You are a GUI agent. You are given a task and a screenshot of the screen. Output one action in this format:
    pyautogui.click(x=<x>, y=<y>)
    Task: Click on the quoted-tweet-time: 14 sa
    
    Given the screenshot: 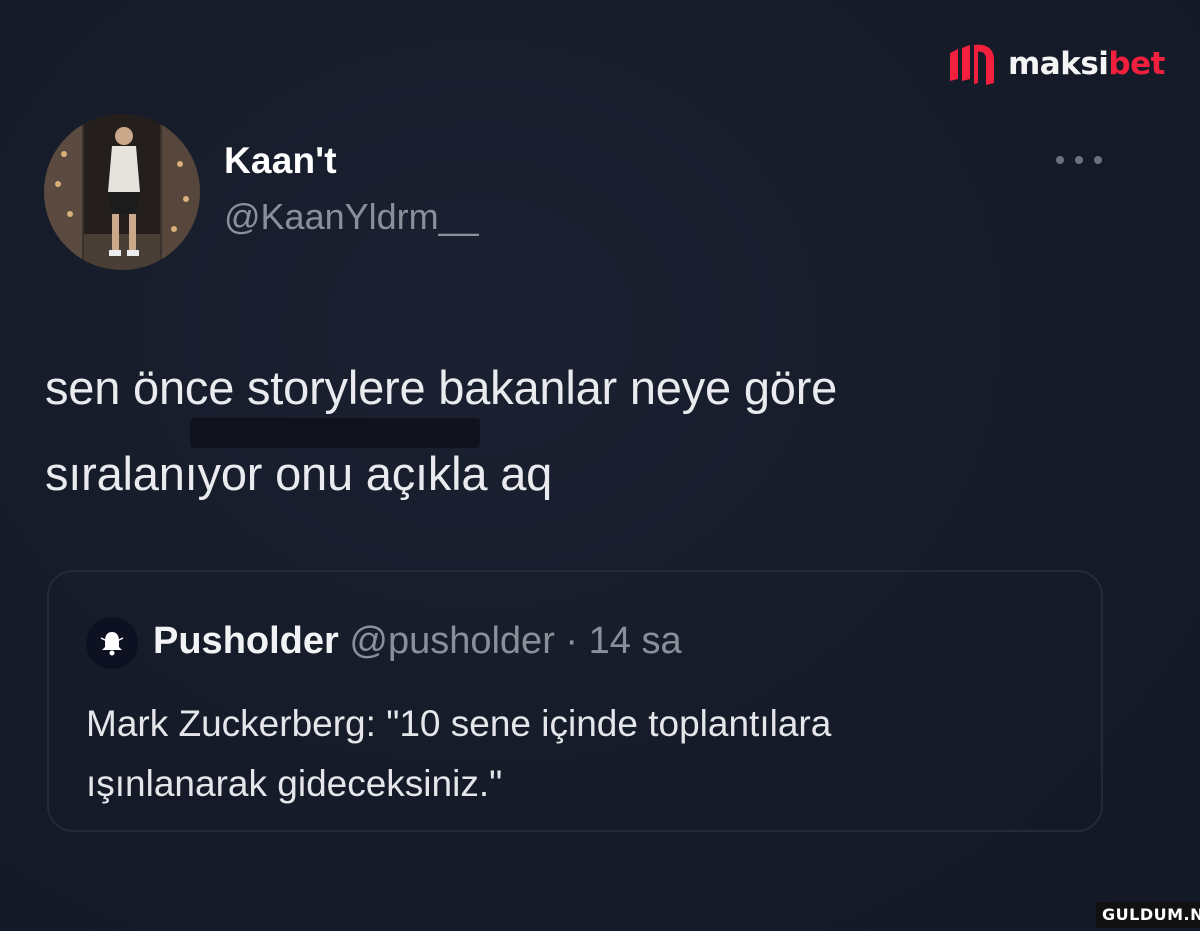 What is the action you would take?
    pyautogui.click(x=635, y=641)
    